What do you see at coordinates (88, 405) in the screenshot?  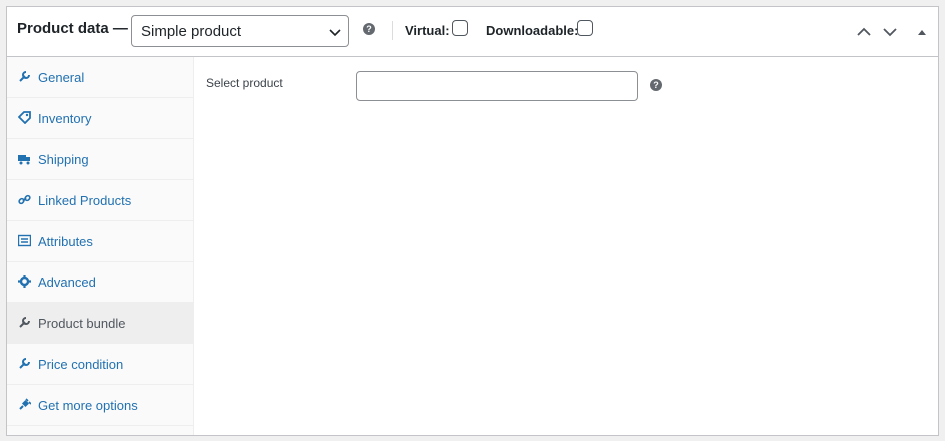 I see `tab-label: Get more options` at bounding box center [88, 405].